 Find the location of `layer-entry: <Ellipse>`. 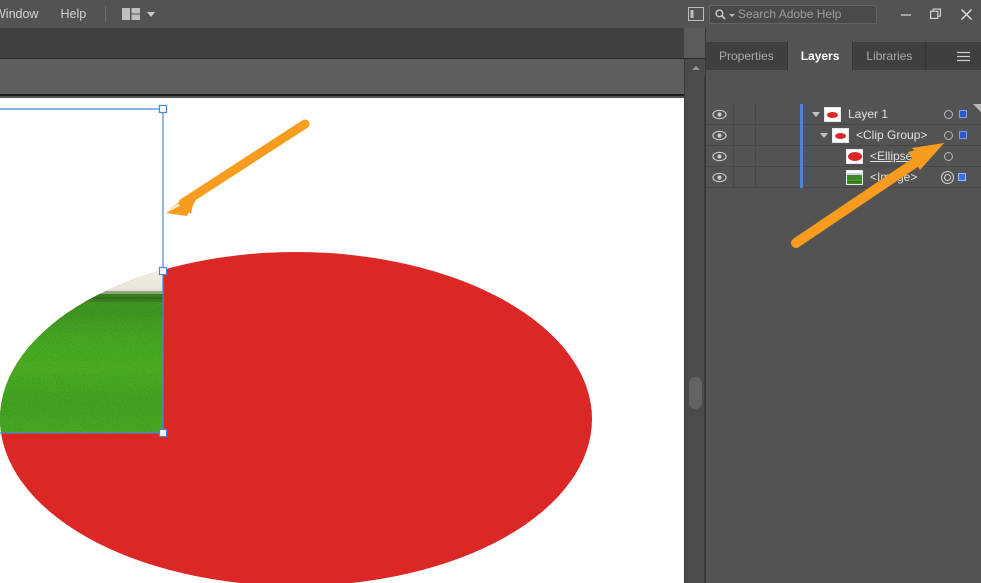

layer-entry: <Ellipse> is located at coordinates (846, 156).